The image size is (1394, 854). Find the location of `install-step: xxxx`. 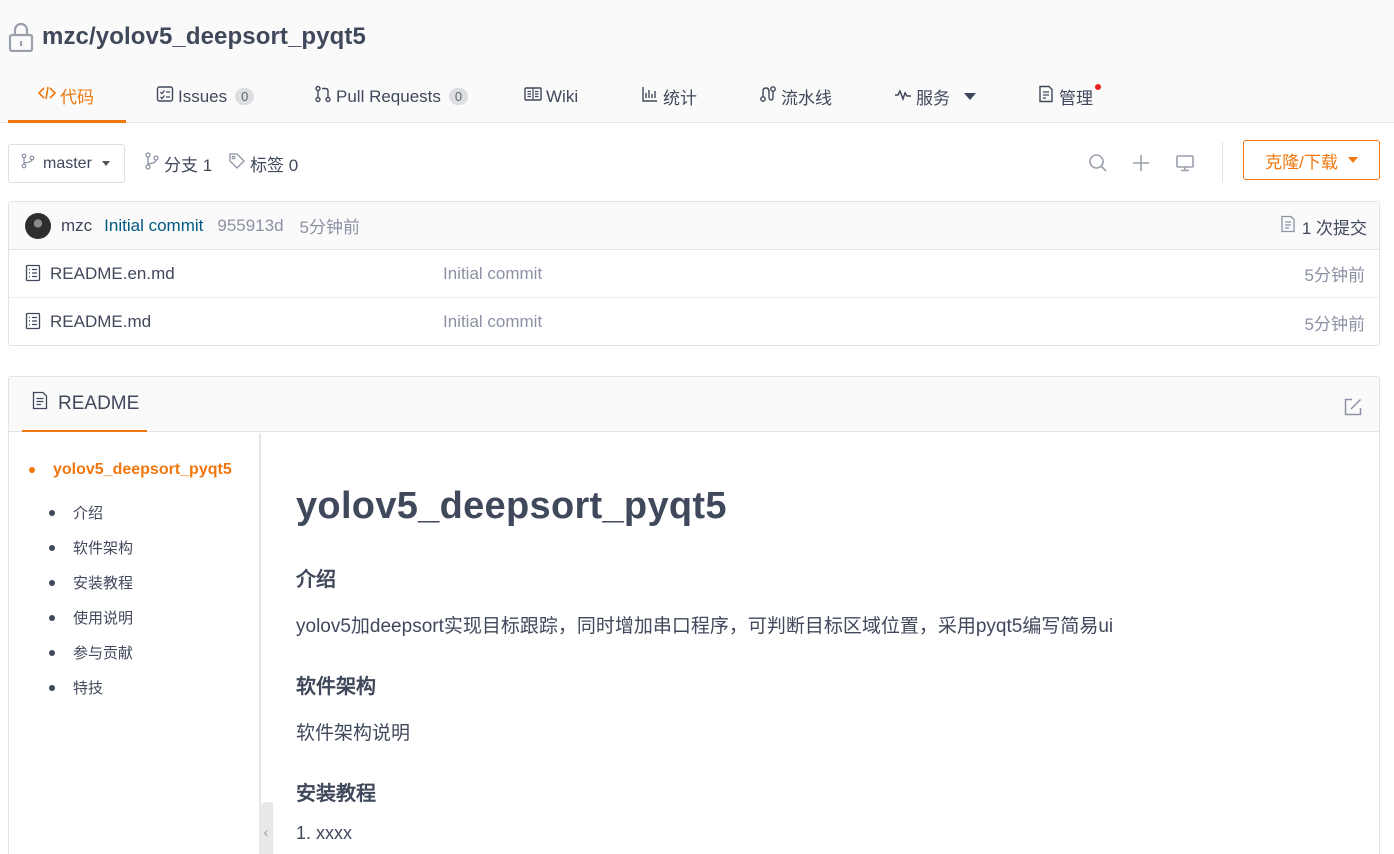

install-step: xxxx is located at coordinates (334, 833).